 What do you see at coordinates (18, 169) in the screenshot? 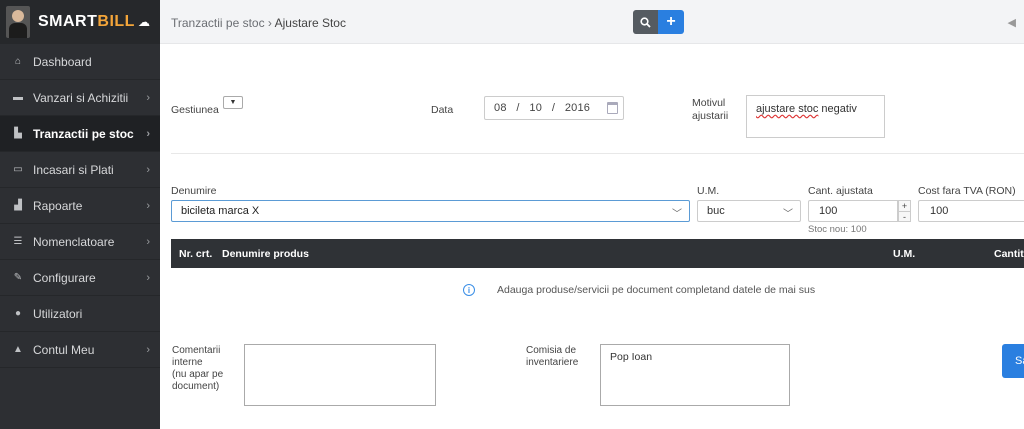
I see `money-icon: ▭` at bounding box center [18, 169].